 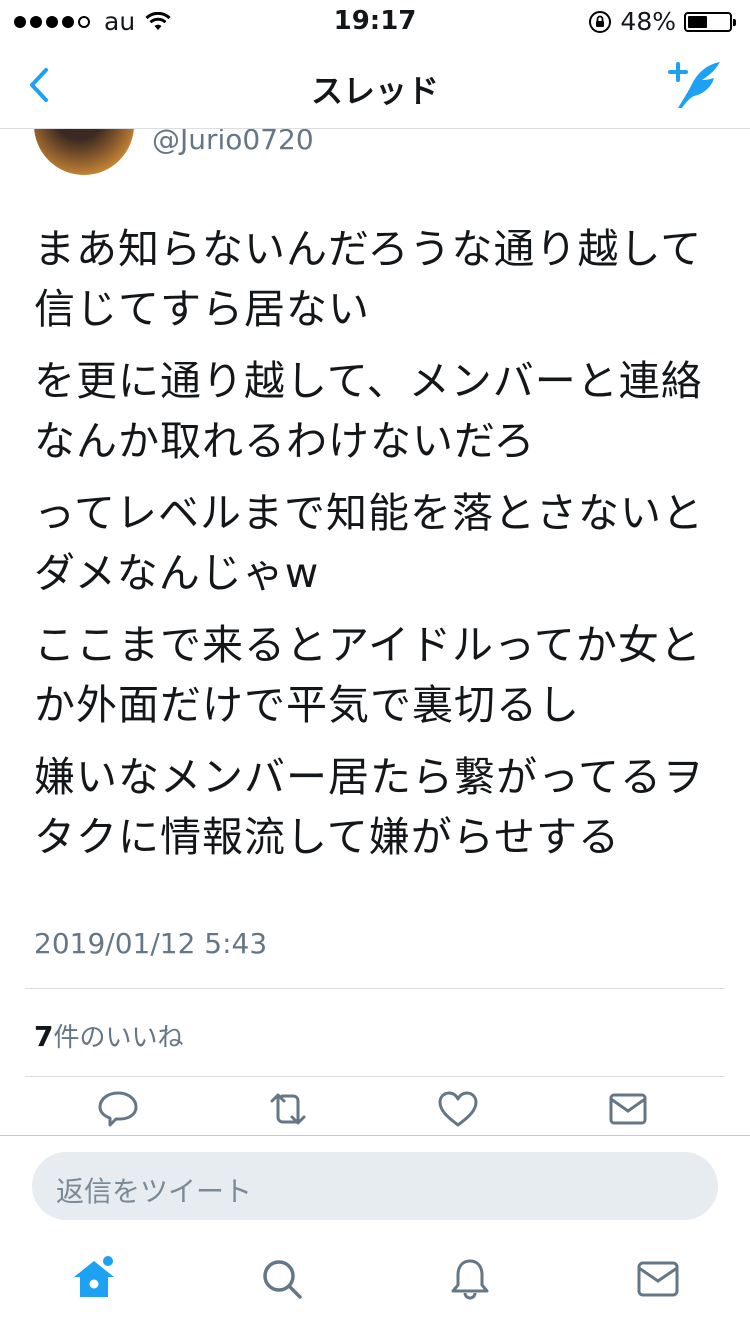 I want to click on status-right: 48%, so click(x=662, y=21).